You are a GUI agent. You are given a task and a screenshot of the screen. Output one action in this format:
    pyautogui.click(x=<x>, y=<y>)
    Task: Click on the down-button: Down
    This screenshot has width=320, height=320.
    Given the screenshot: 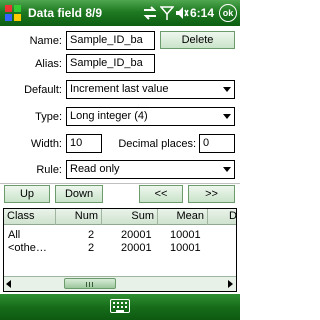 What is the action you would take?
    pyautogui.click(x=79, y=194)
    